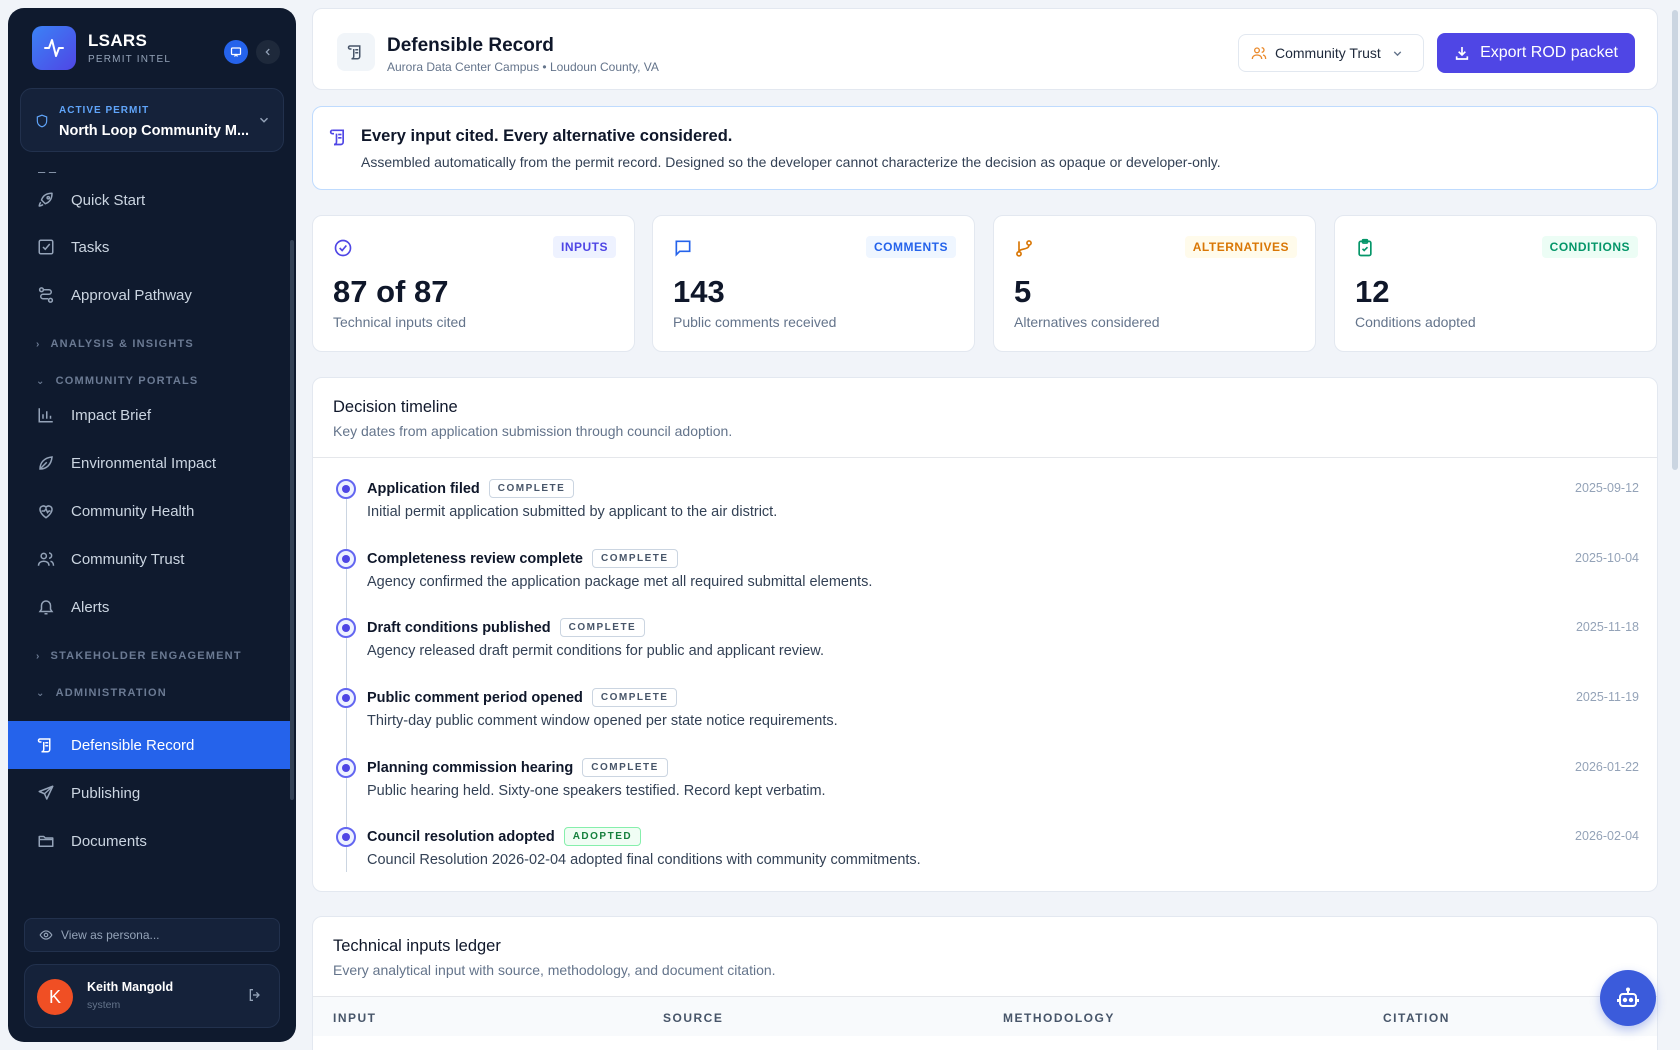  What do you see at coordinates (255, 995) in the screenshot?
I see `logout-icon` at bounding box center [255, 995].